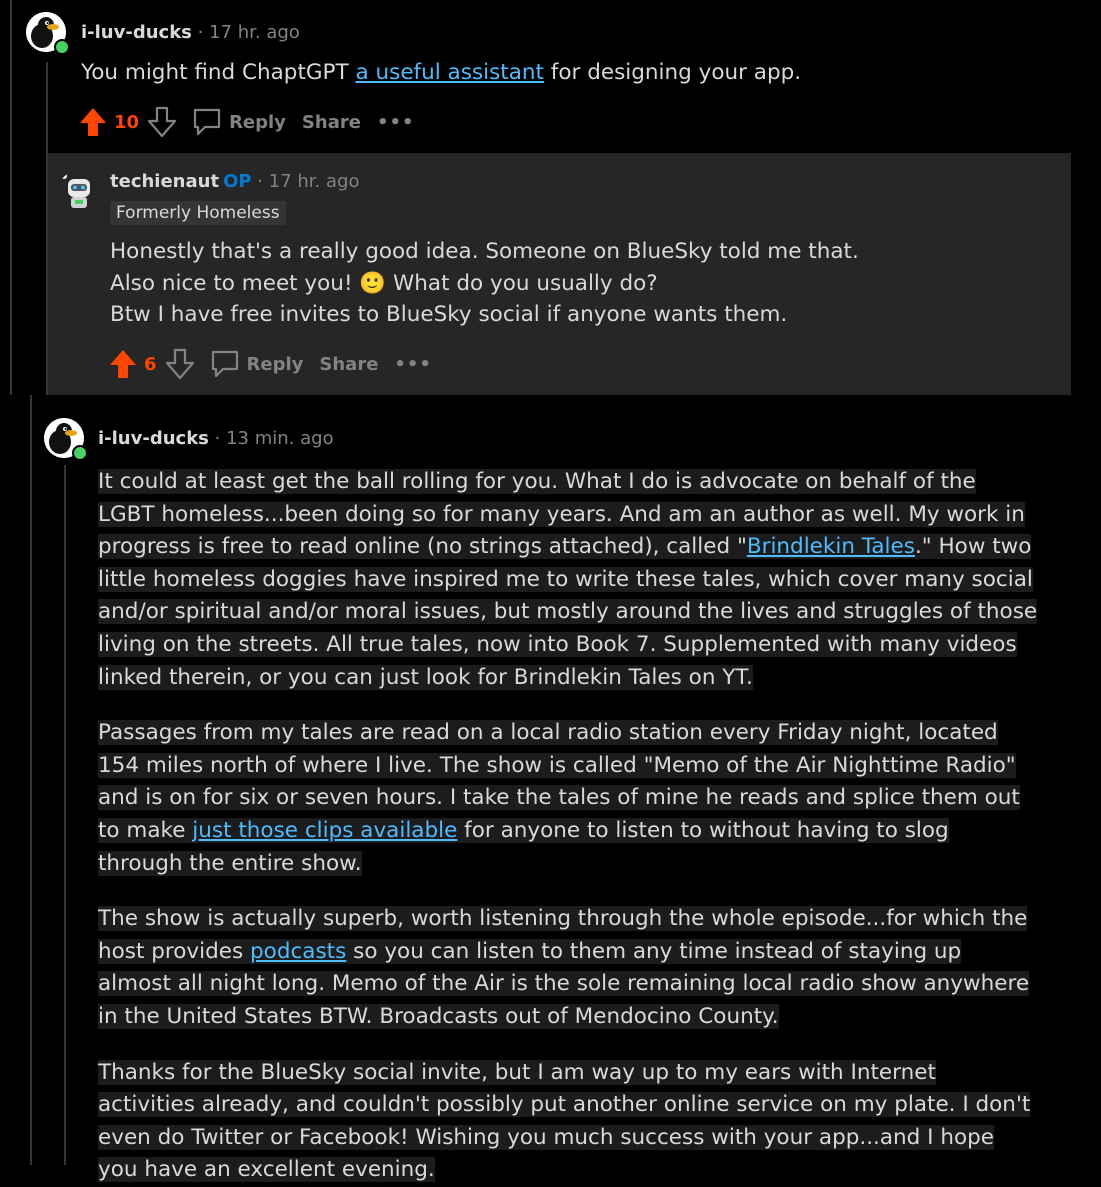 The height and width of the screenshot is (1187, 1101). Describe the element at coordinates (279, 438) in the screenshot. I see `timestamp: 13 min. ago` at that location.